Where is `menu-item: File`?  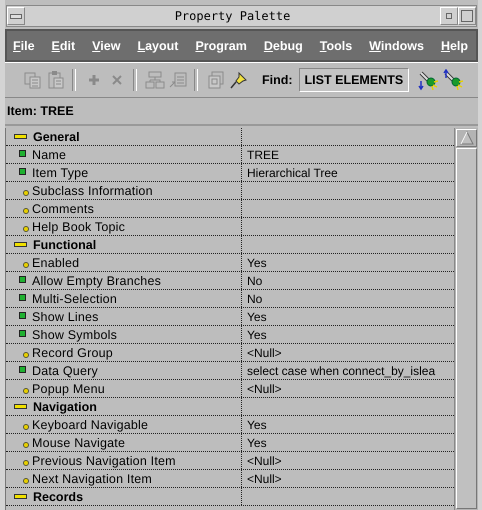 menu-item: File is located at coordinates (24, 45).